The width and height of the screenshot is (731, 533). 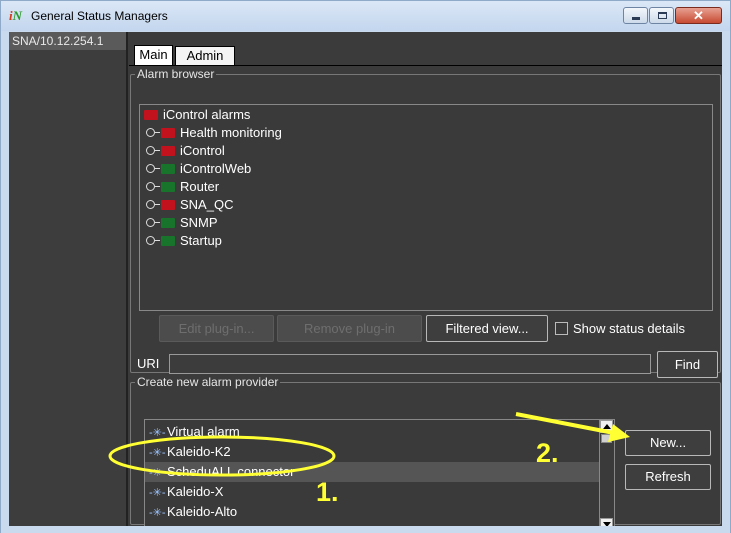 I want to click on app-logo-icon: iN, so click(x=16, y=15).